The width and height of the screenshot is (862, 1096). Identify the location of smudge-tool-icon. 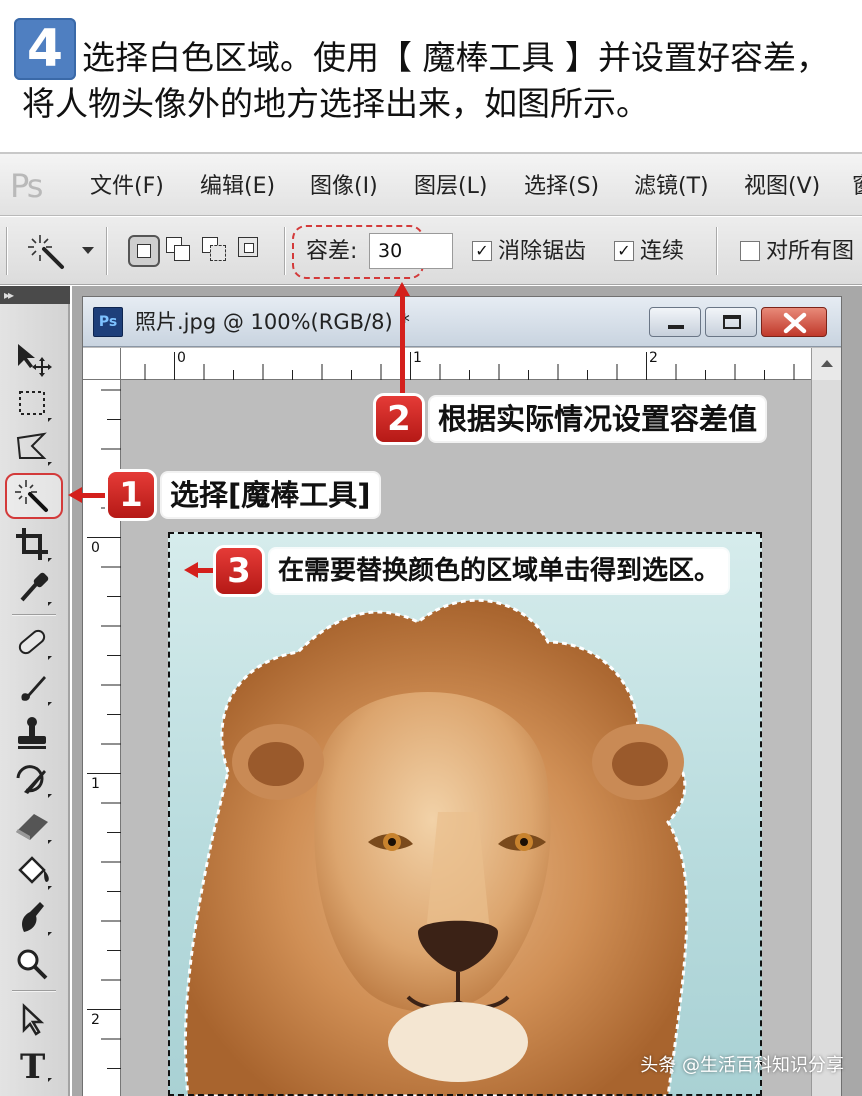
(33, 918).